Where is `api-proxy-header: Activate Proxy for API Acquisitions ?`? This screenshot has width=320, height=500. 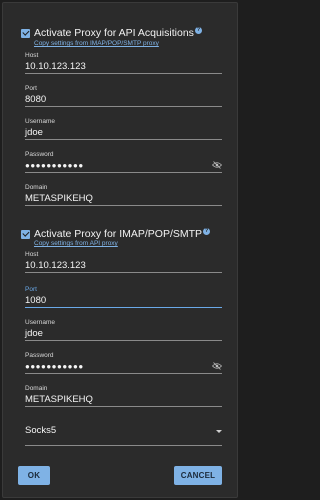
api-proxy-header: Activate Proxy for API Acquisitions ? is located at coordinates (111, 32).